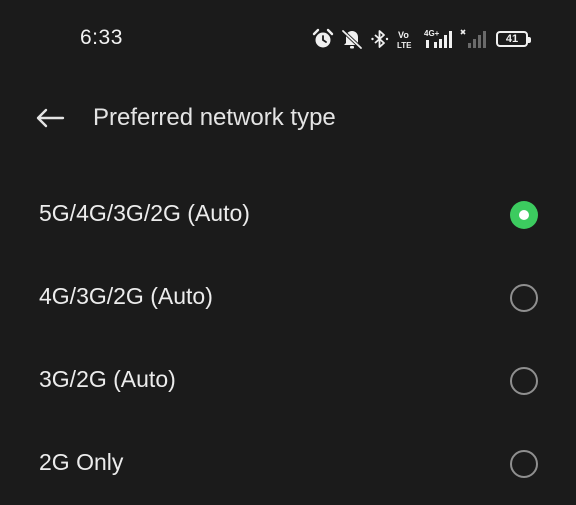 This screenshot has width=576, height=505. Describe the element at coordinates (107, 379) in the screenshot. I see `option-label: 3G/2G (Auto)` at that location.